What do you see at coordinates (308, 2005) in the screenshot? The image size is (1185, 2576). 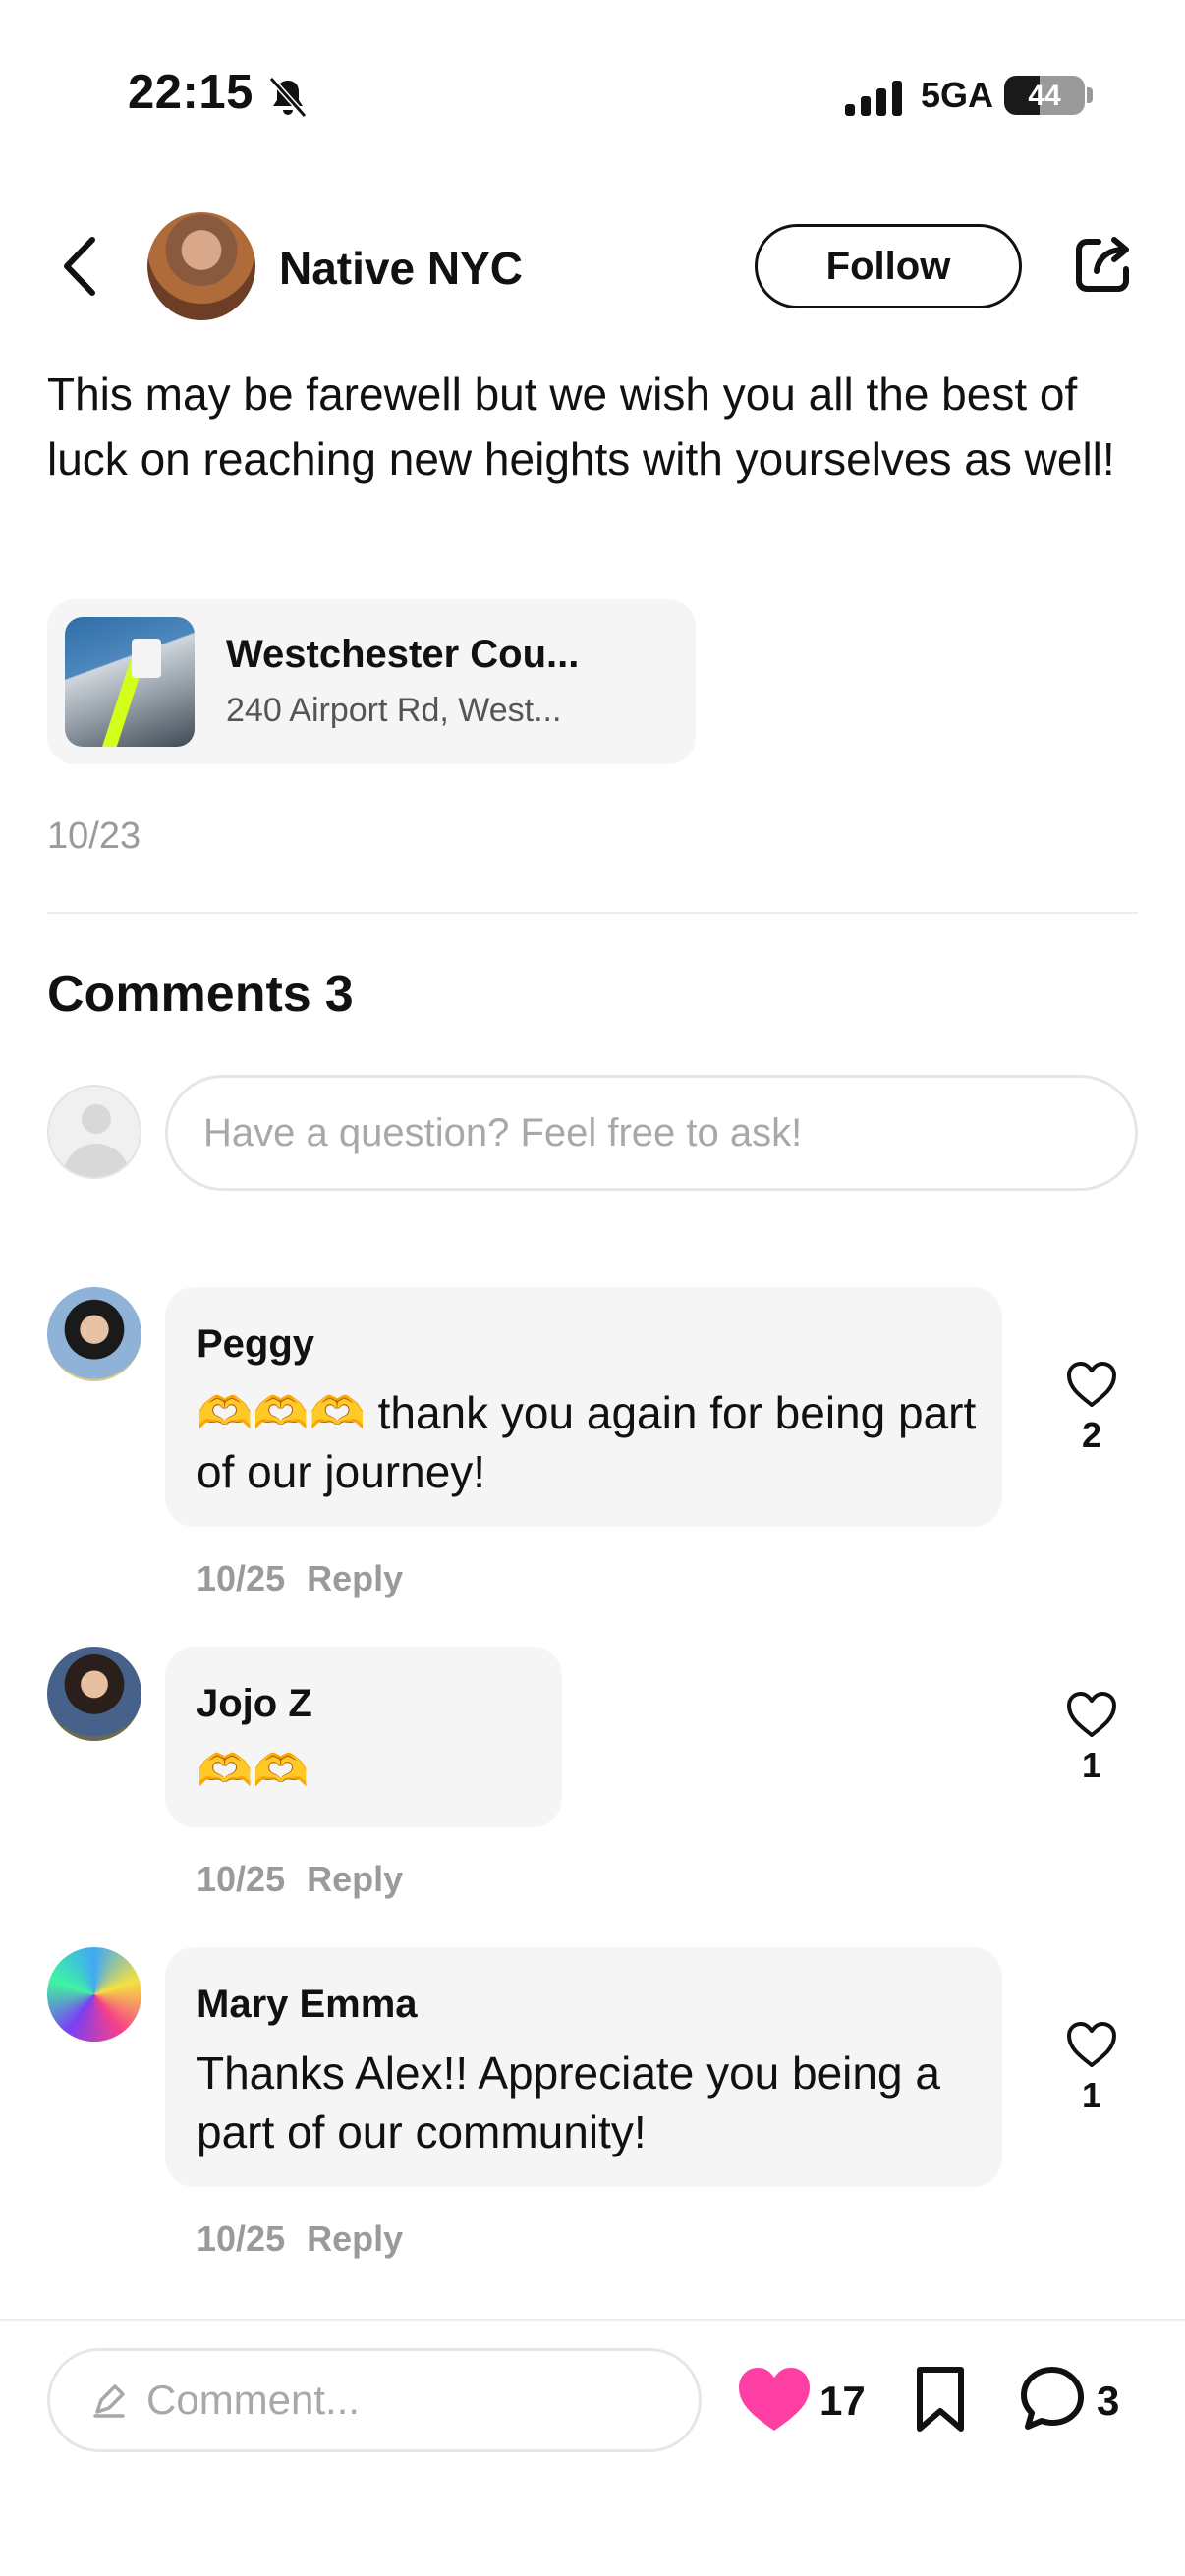 I see `commenter-name: Mary Emma` at bounding box center [308, 2005].